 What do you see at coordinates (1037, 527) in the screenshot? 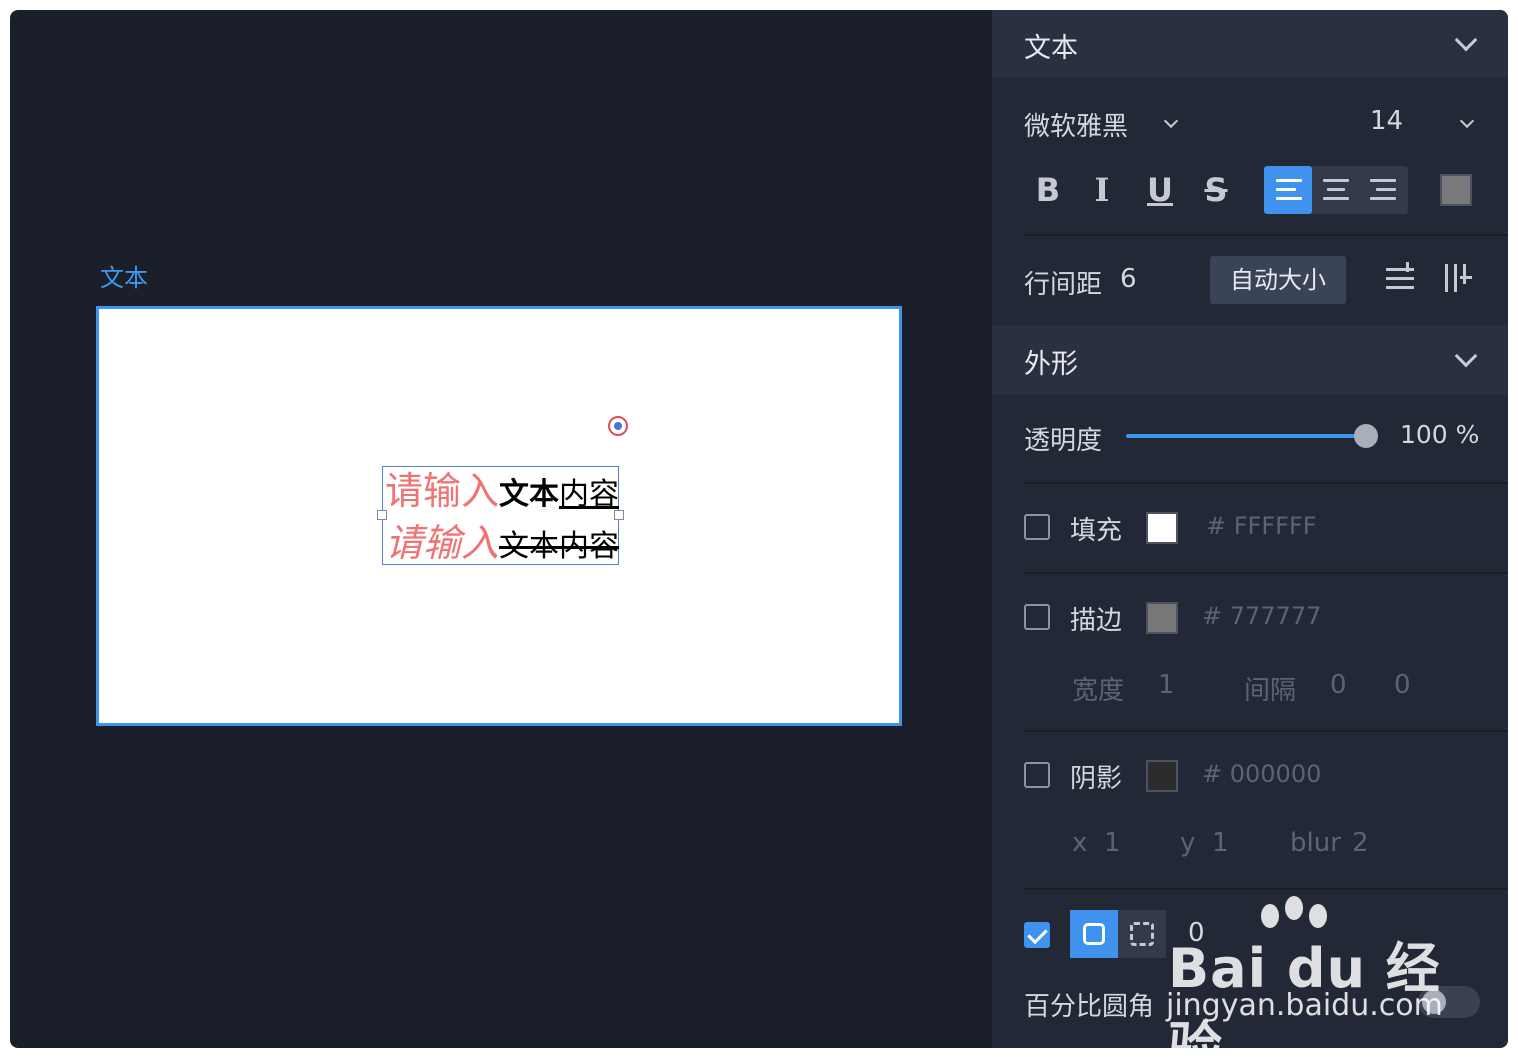
I see `fill-checkbox` at bounding box center [1037, 527].